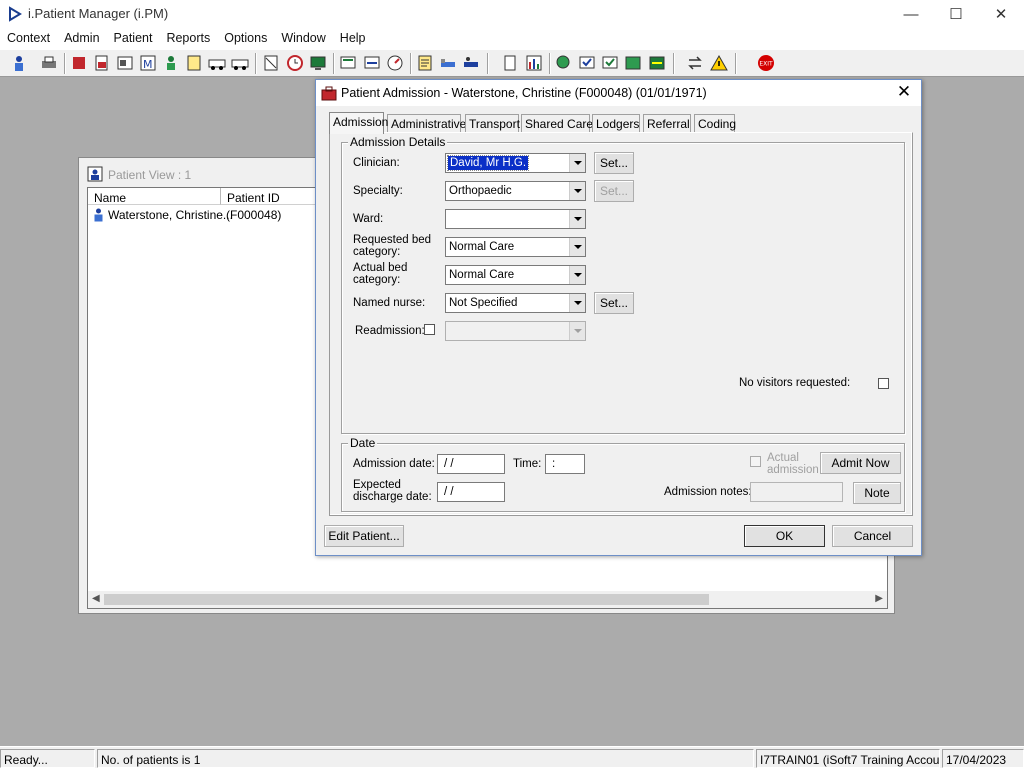  What do you see at coordinates (879, 598) in the screenshot?
I see `scroll-right-icon: ▶` at bounding box center [879, 598].